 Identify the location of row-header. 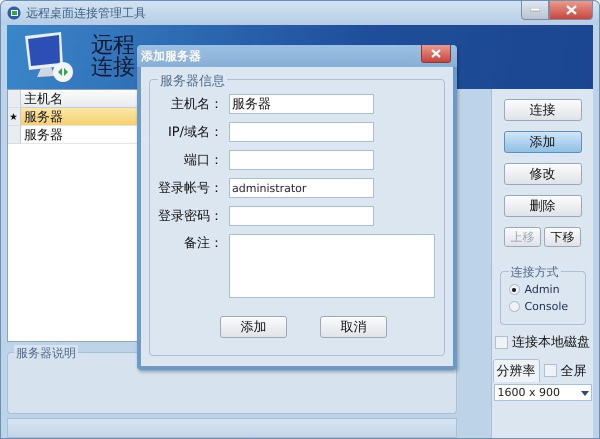
(14, 117).